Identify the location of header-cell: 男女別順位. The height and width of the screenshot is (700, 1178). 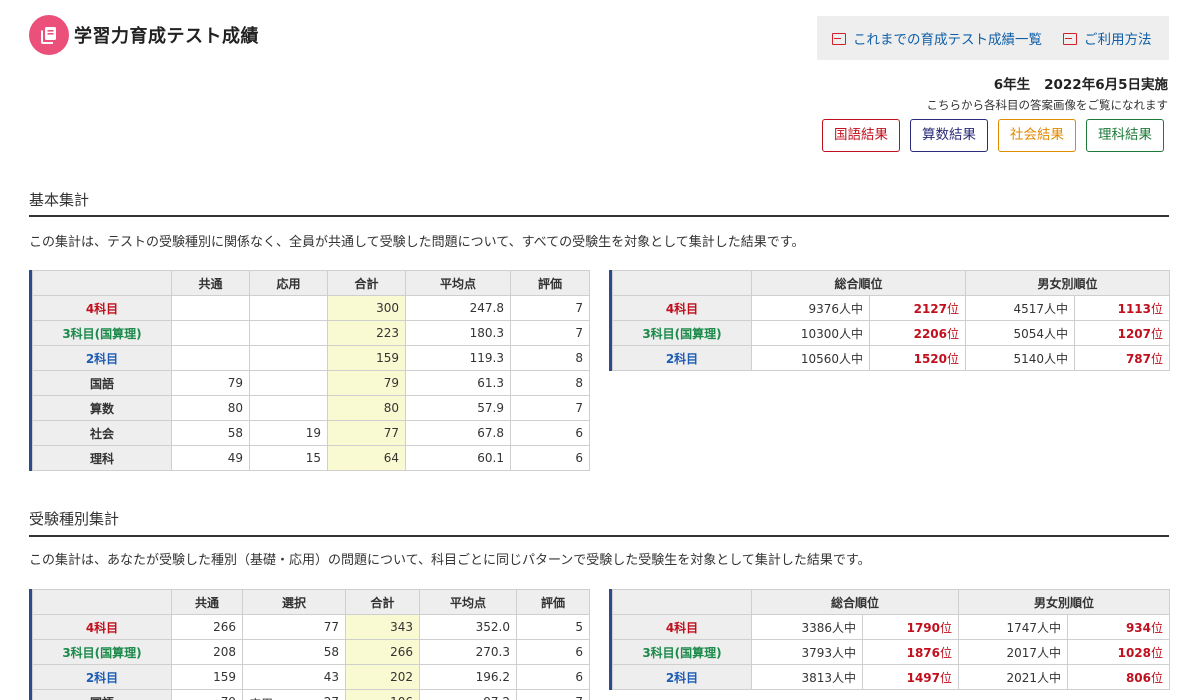
(1068, 283).